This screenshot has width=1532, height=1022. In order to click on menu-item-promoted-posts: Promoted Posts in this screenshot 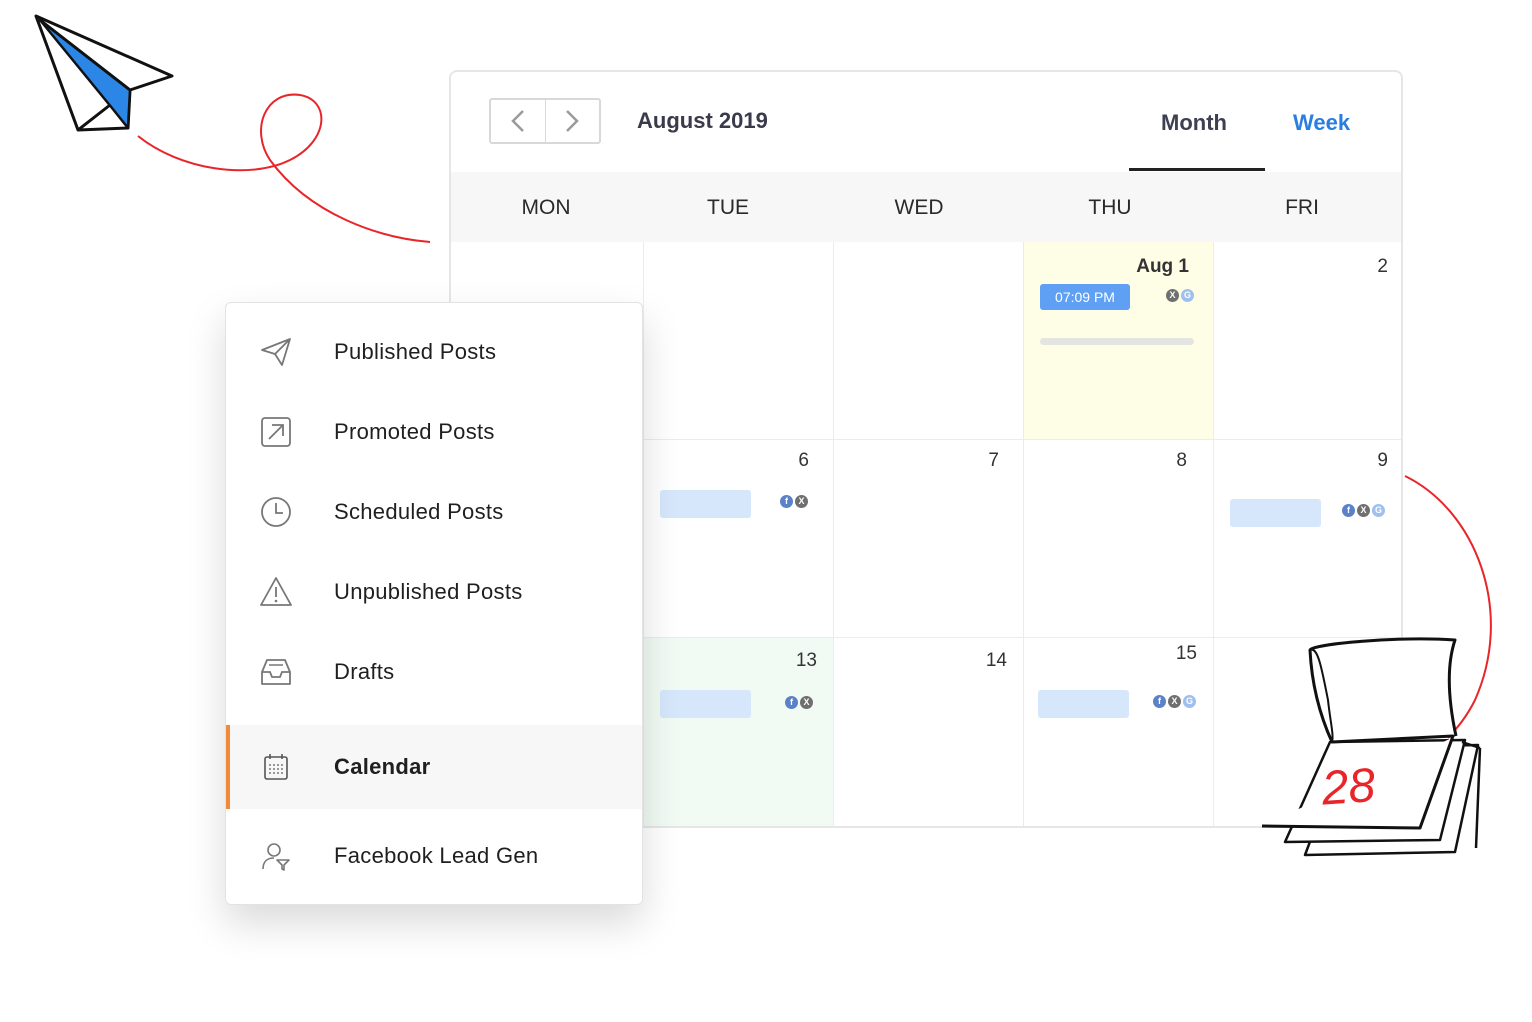, I will do `click(434, 432)`.